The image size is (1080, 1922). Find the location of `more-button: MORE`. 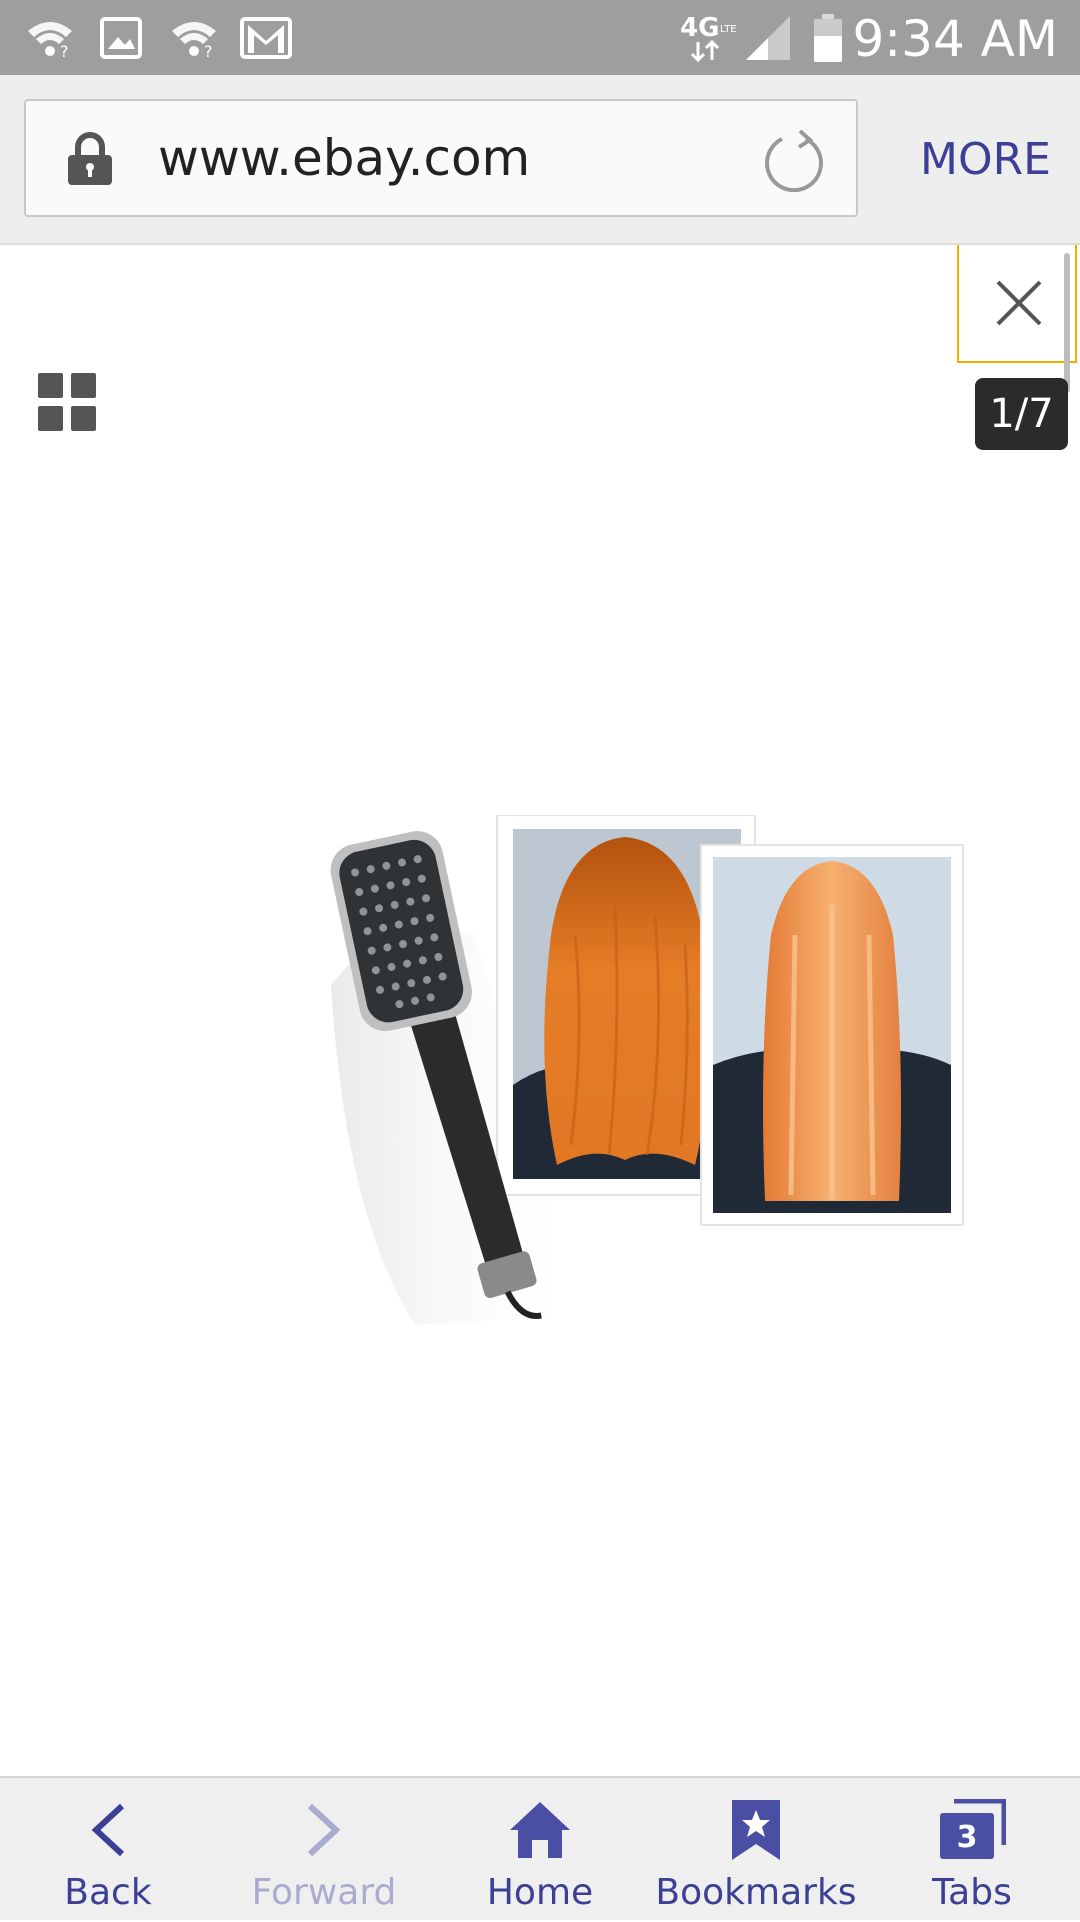

more-button: MORE is located at coordinates (985, 159).